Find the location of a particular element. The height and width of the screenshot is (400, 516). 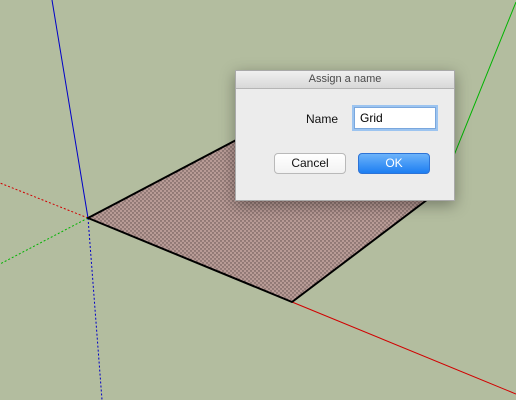

red-axis is located at coordinates (403, 348).